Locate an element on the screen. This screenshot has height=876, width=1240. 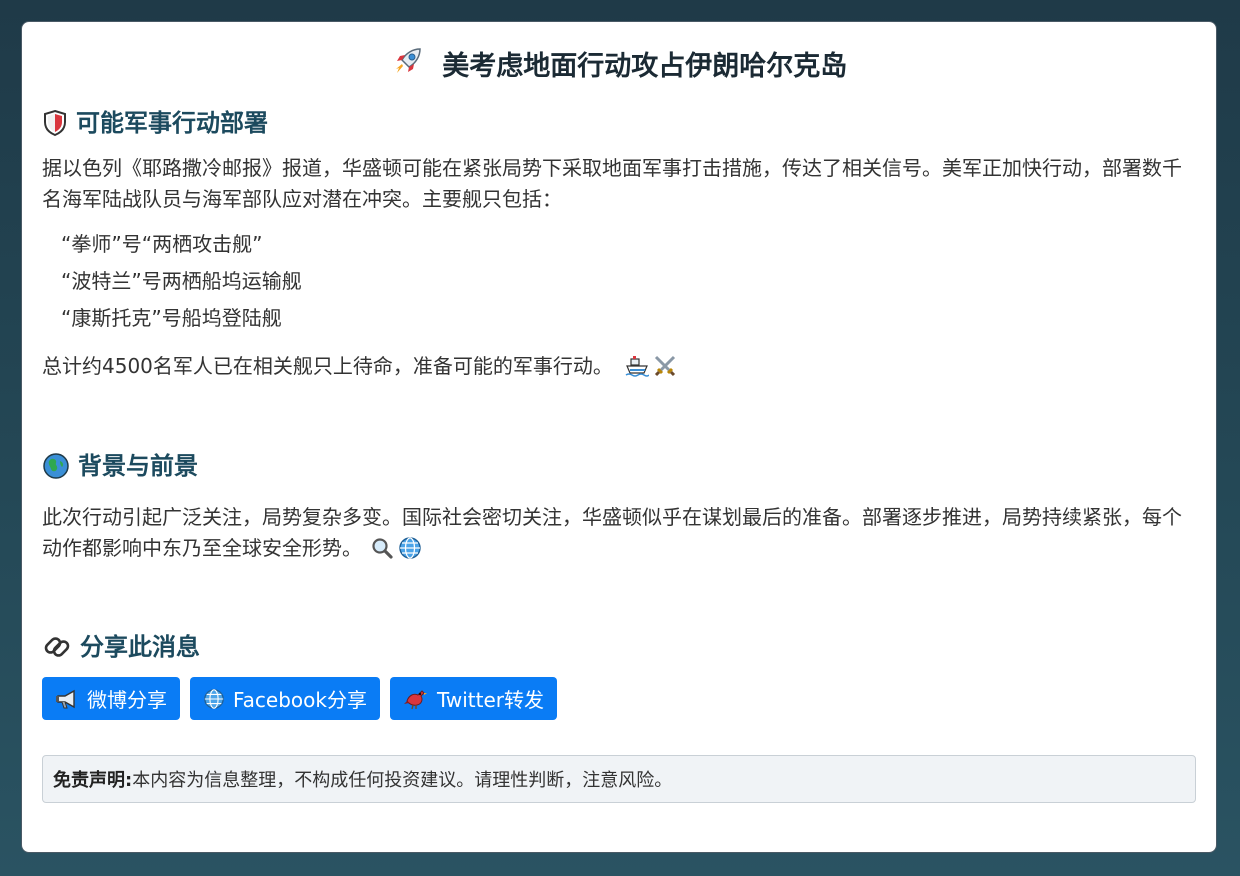
deployment-summary-text: 总计约4500名军人已在相关舰只上待命，准备可能的军事行动。 is located at coordinates (327, 366).